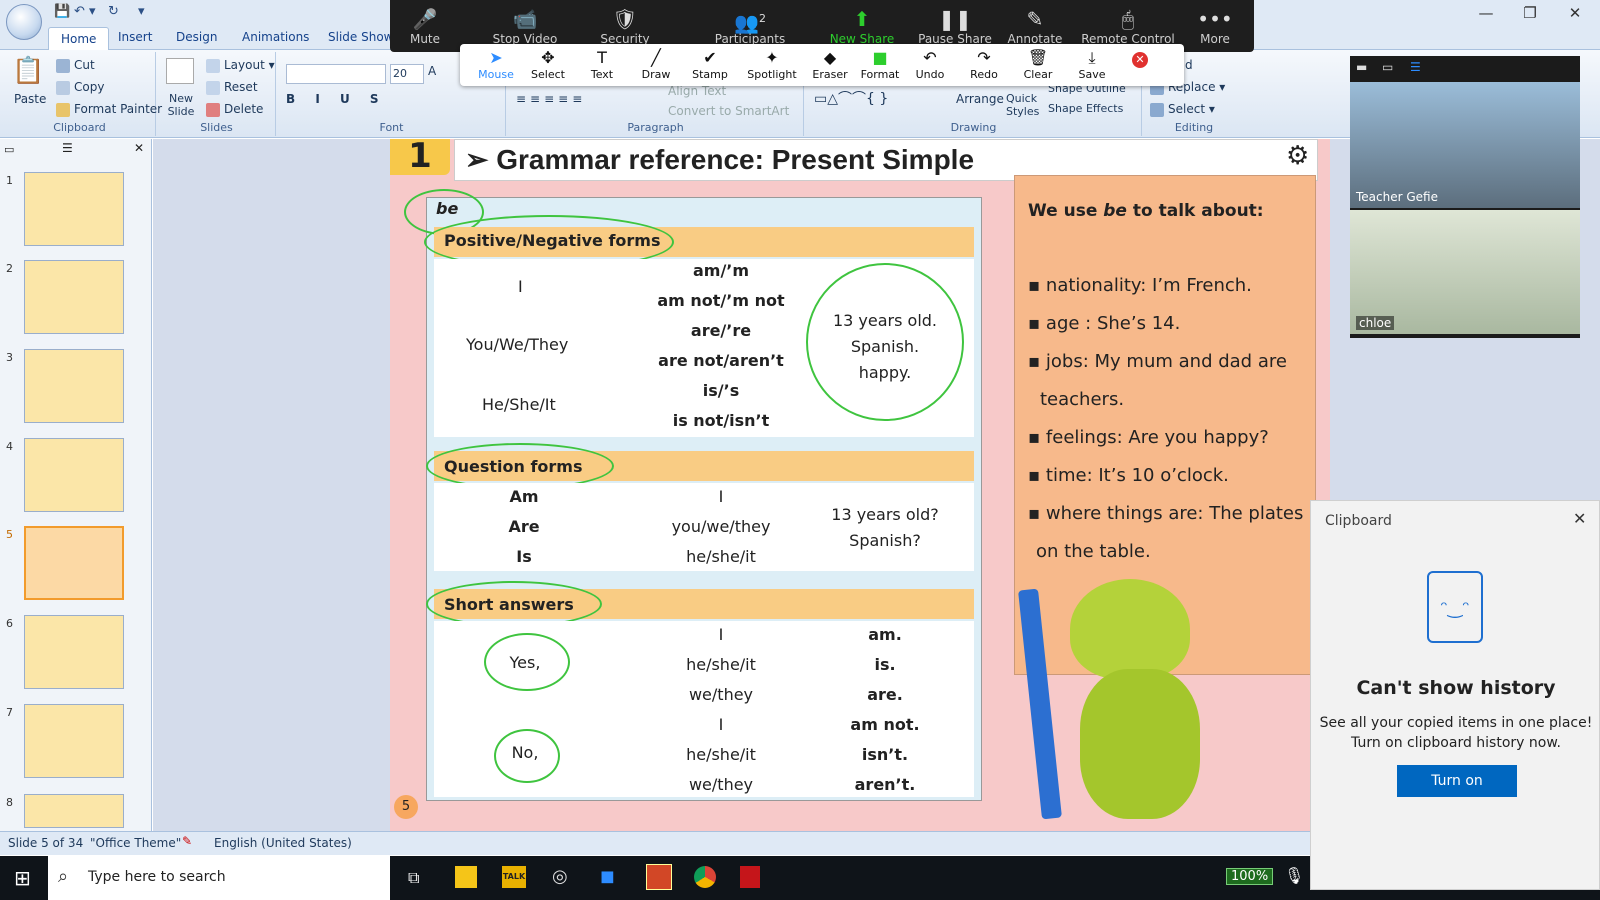 Image resolution: width=1600 pixels, height=900 pixels. I want to click on speaker-view-icon: ▭, so click(1387, 67).